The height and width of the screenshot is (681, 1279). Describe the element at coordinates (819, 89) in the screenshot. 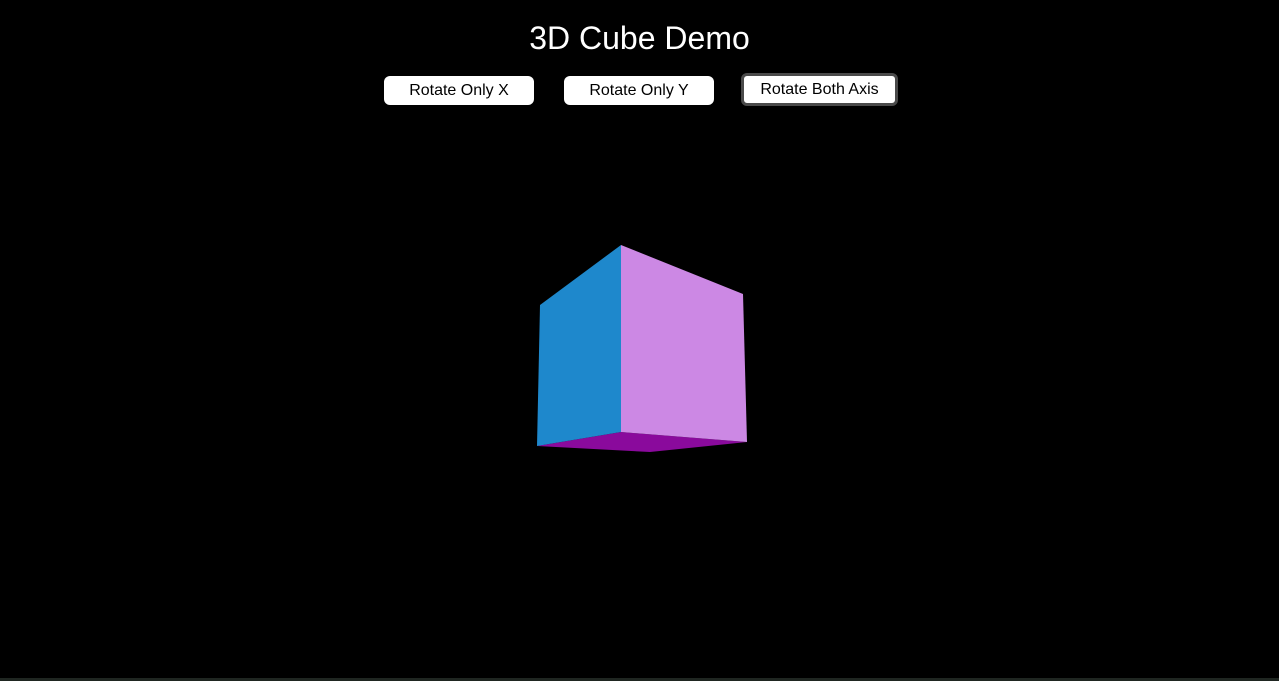

I see `rotate-both-axis-button: Rotate Both Axis` at that location.